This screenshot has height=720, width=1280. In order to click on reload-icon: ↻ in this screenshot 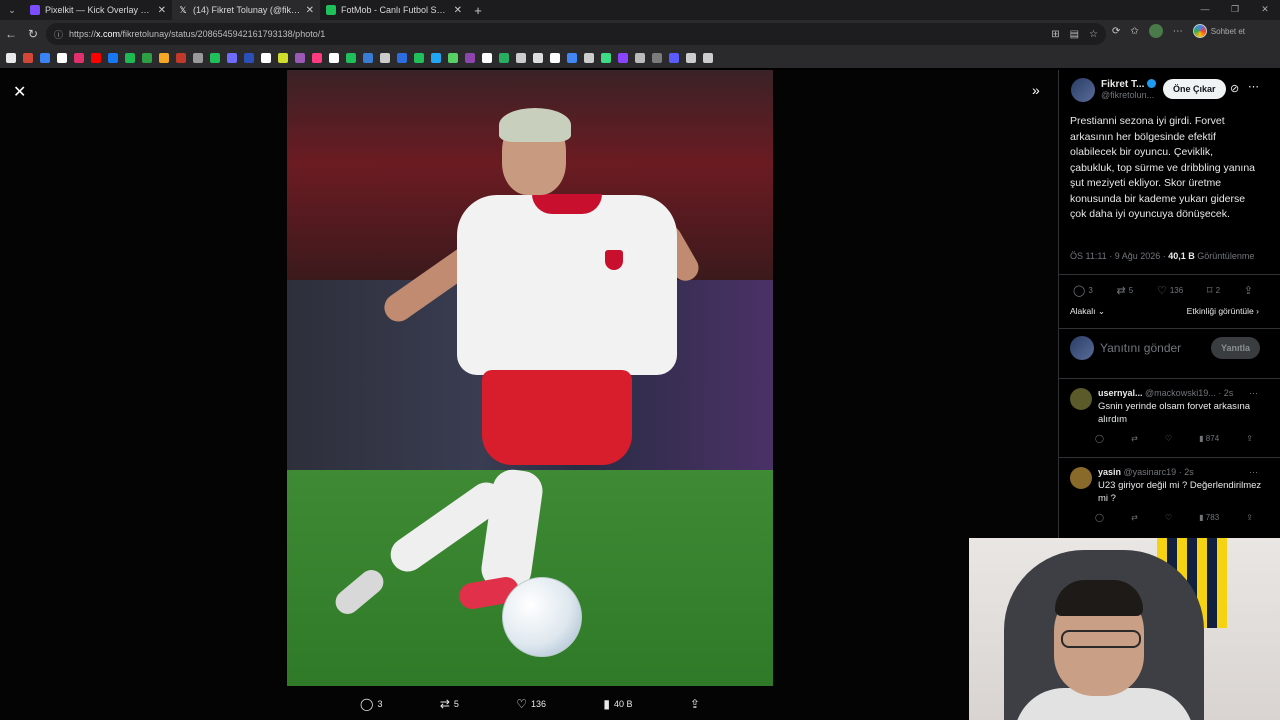, I will do `click(33, 34)`.